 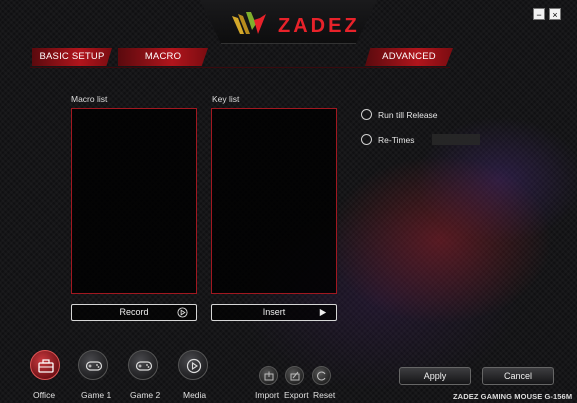 I want to click on import-button, so click(x=268, y=375).